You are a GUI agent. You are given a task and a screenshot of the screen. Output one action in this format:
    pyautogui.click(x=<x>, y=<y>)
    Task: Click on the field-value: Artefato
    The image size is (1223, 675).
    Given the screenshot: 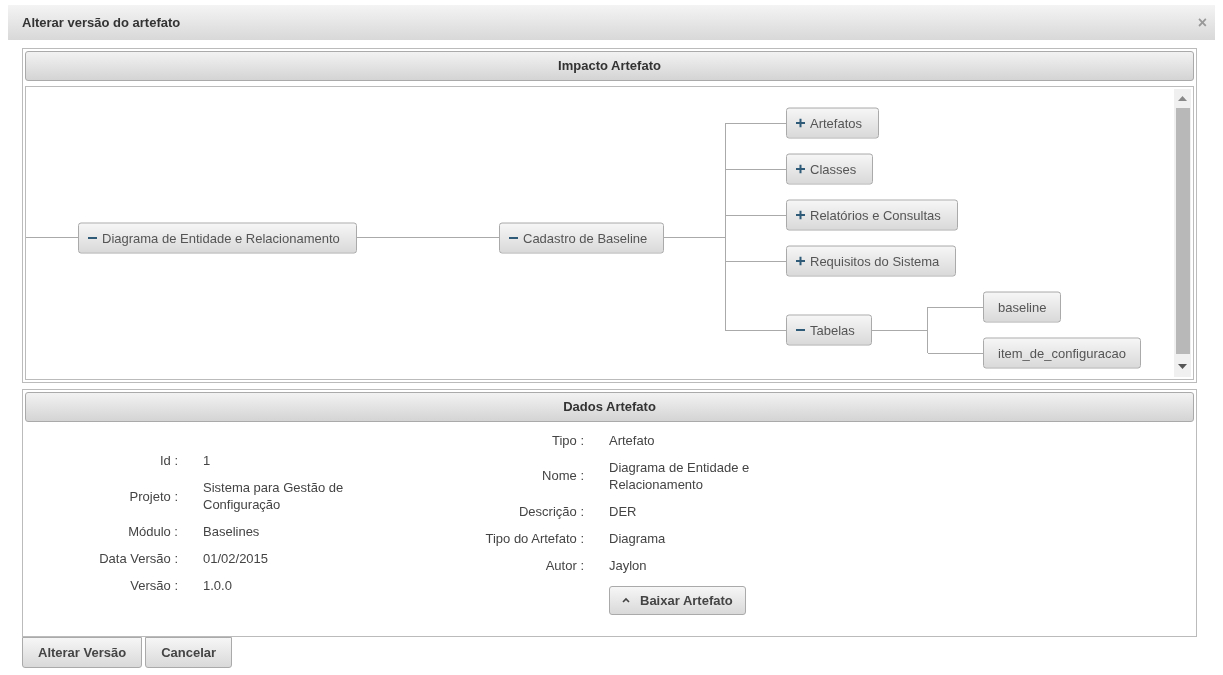 What is the action you would take?
    pyautogui.click(x=632, y=440)
    